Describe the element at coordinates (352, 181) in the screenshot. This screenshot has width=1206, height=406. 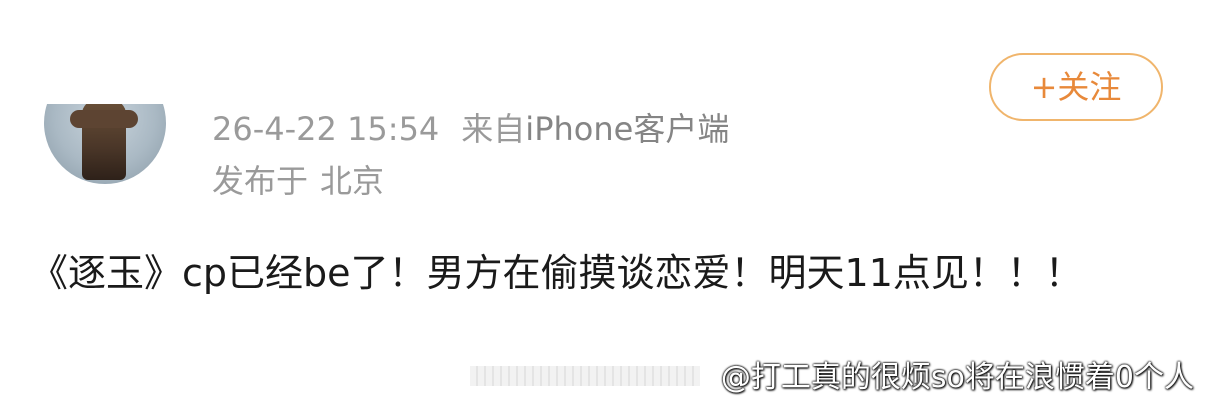
I see `post-location-value: 北京` at that location.